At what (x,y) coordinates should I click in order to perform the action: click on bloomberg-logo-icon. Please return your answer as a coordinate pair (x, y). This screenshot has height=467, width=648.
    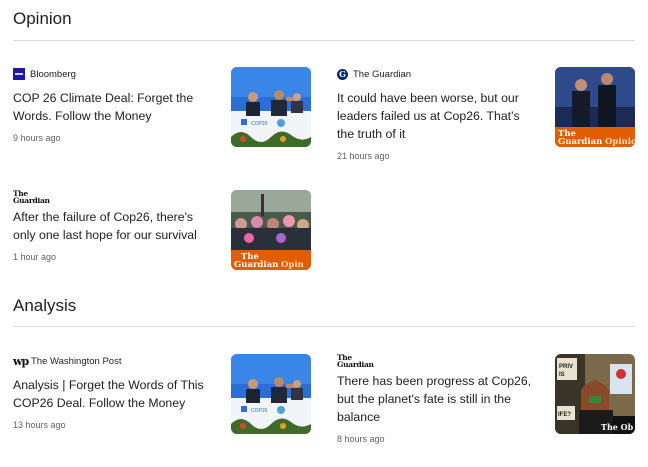
    Looking at the image, I should click on (19, 74).